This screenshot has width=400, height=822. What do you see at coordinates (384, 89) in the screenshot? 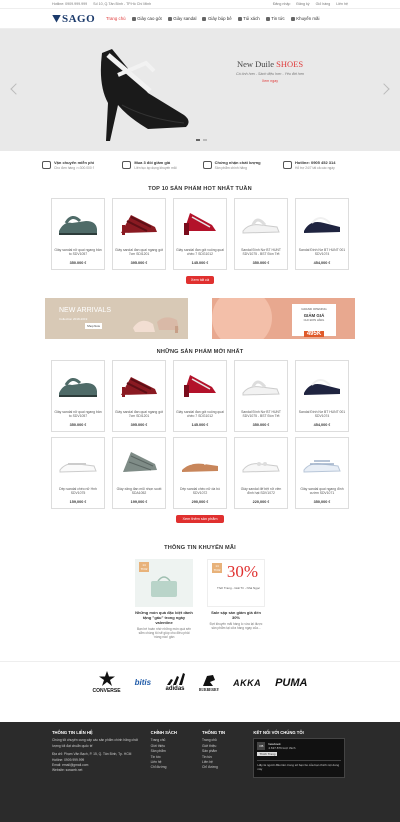
I see `slider-next-icon` at bounding box center [384, 89].